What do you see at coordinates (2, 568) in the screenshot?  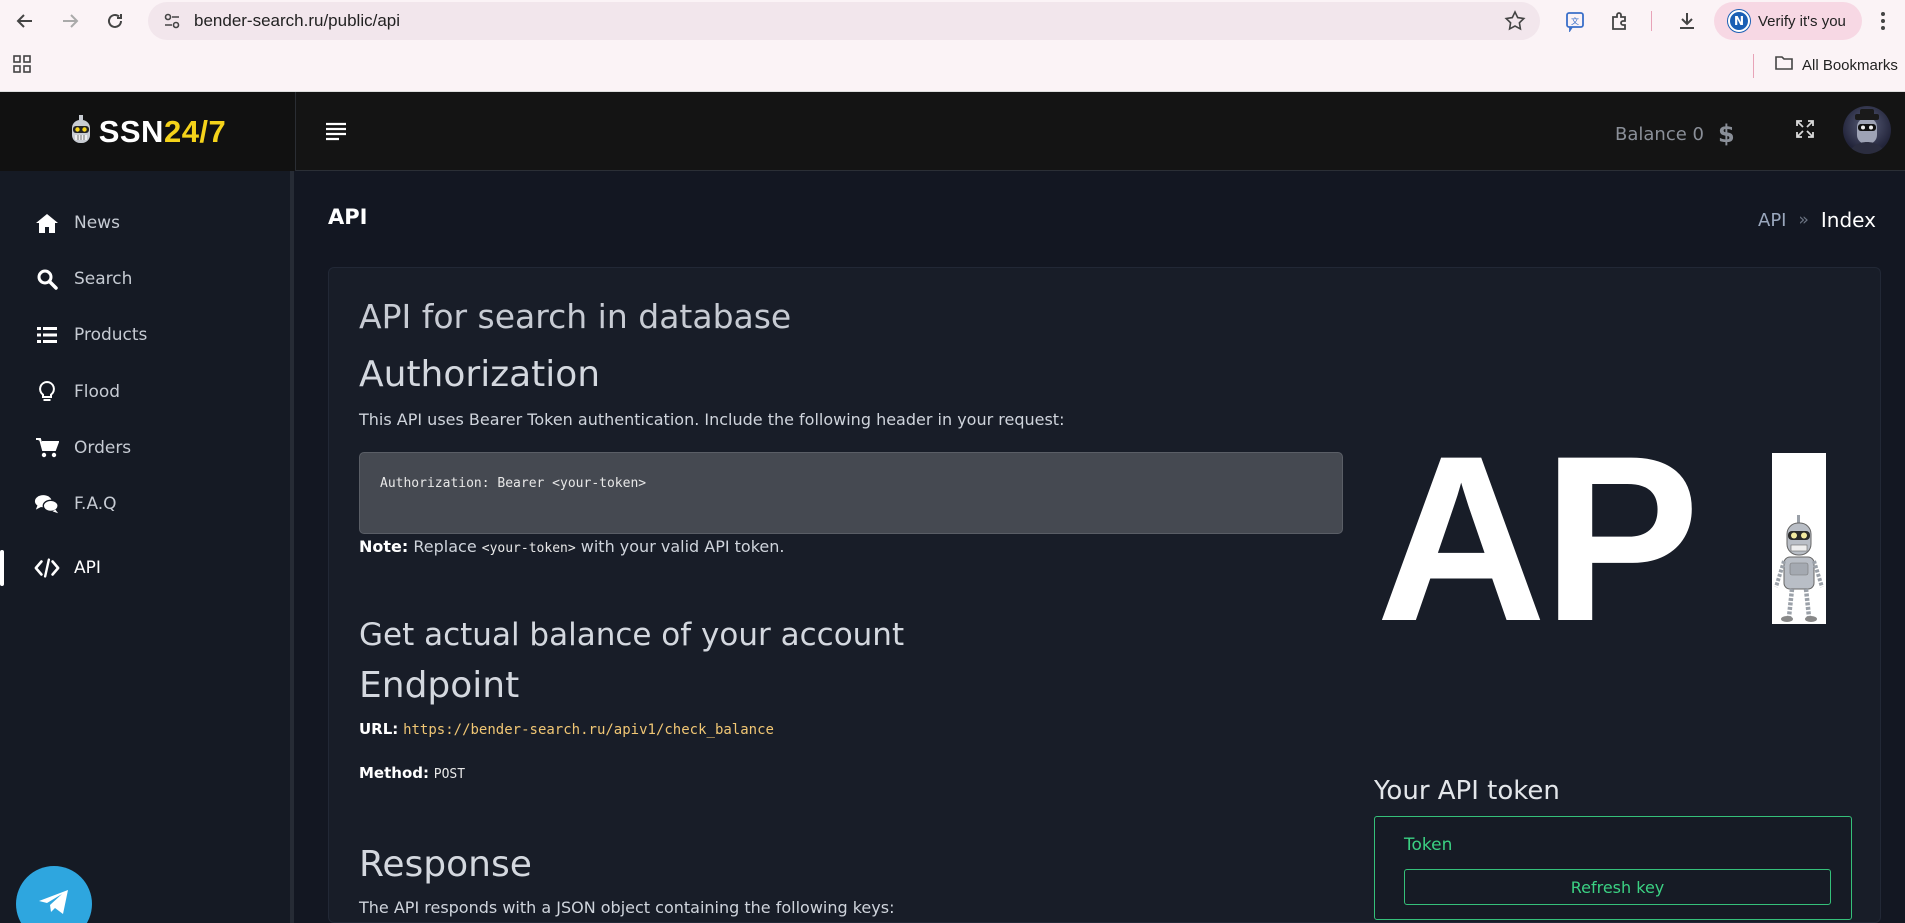 I see `active-indicator` at bounding box center [2, 568].